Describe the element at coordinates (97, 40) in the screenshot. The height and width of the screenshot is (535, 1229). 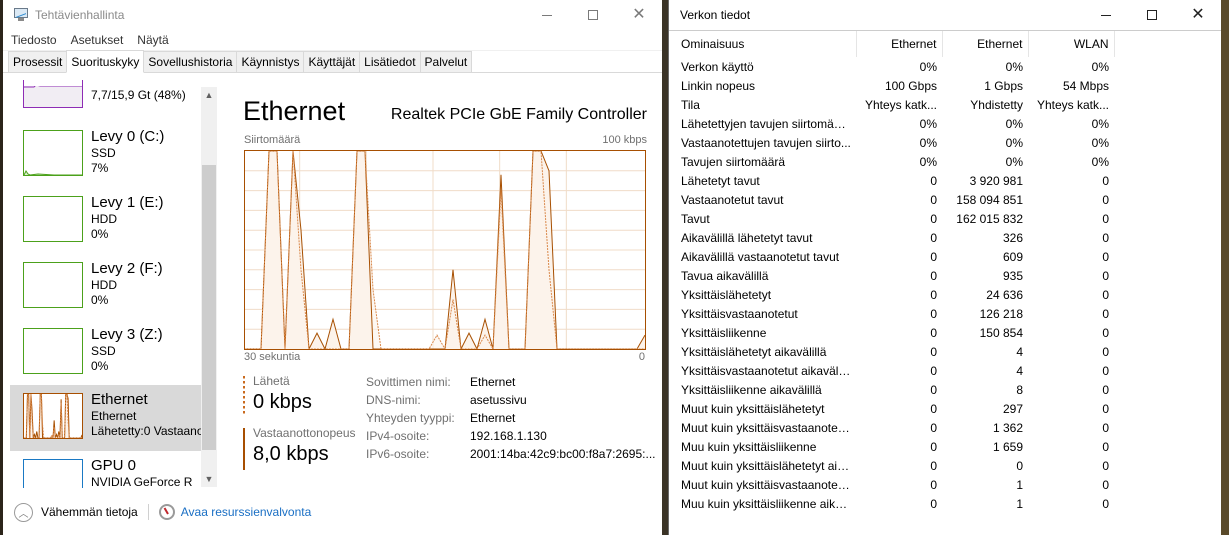
I see `menu-options: Asetukset` at that location.